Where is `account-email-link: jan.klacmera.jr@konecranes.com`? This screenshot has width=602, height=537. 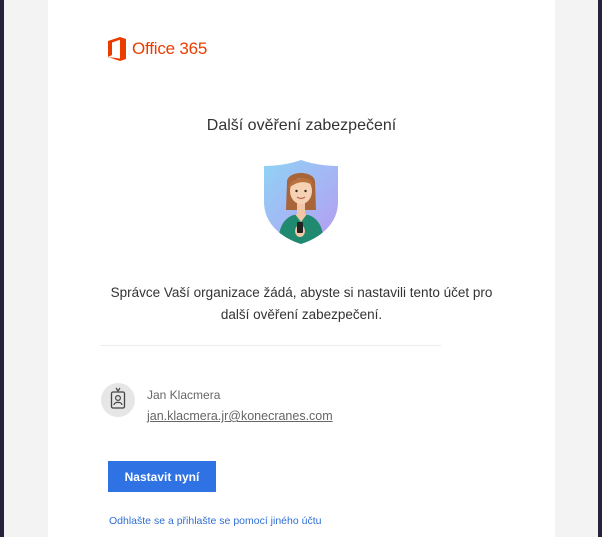 account-email-link: jan.klacmera.jr@konecranes.com is located at coordinates (240, 416).